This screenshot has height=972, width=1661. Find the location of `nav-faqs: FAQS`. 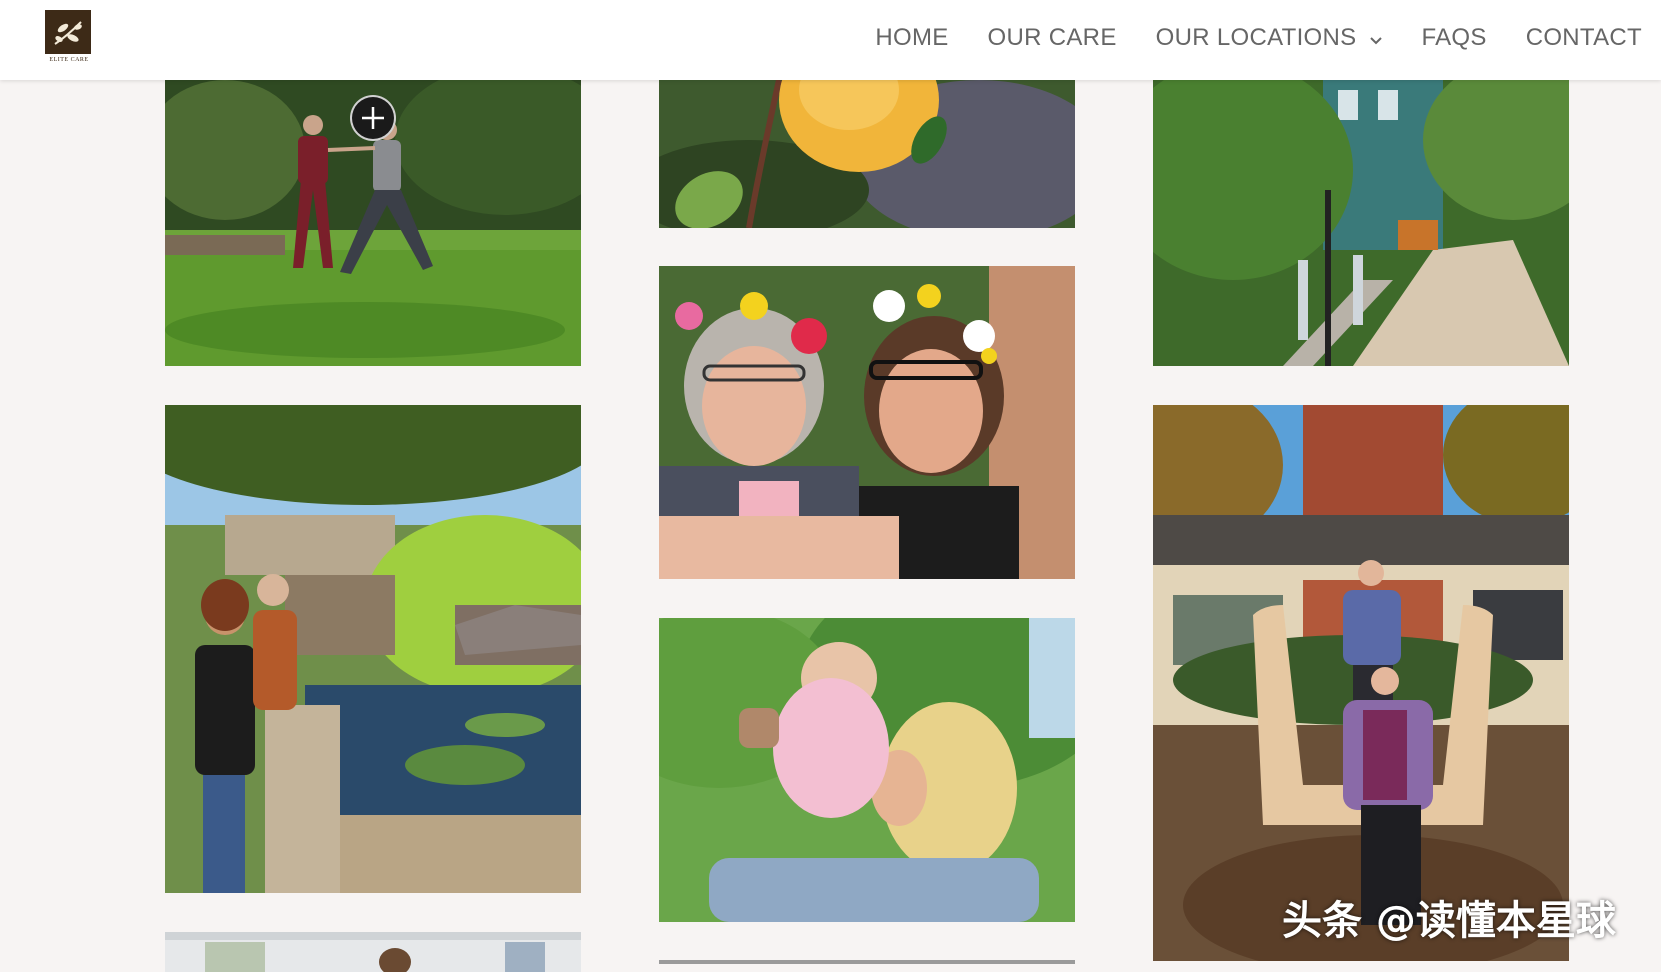

nav-faqs: FAQS is located at coordinates (1453, 38).